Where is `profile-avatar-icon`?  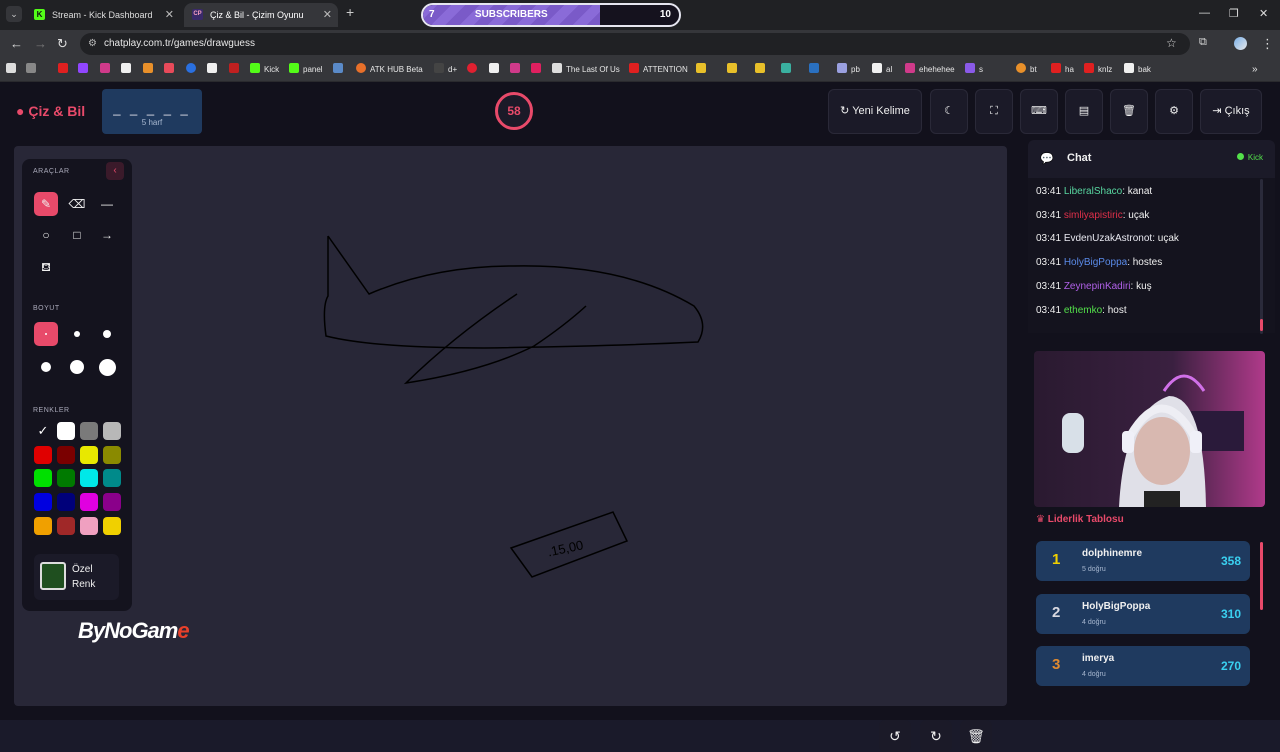 profile-avatar-icon is located at coordinates (1240, 43).